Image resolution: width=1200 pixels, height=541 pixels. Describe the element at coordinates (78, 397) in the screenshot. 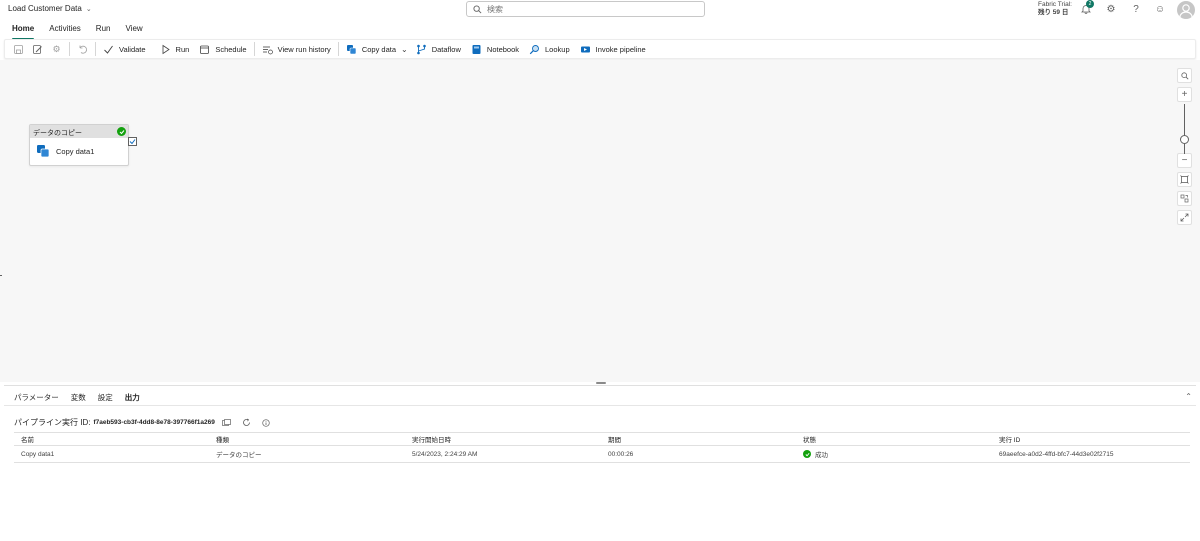

I see `tab-variables: 変数` at that location.